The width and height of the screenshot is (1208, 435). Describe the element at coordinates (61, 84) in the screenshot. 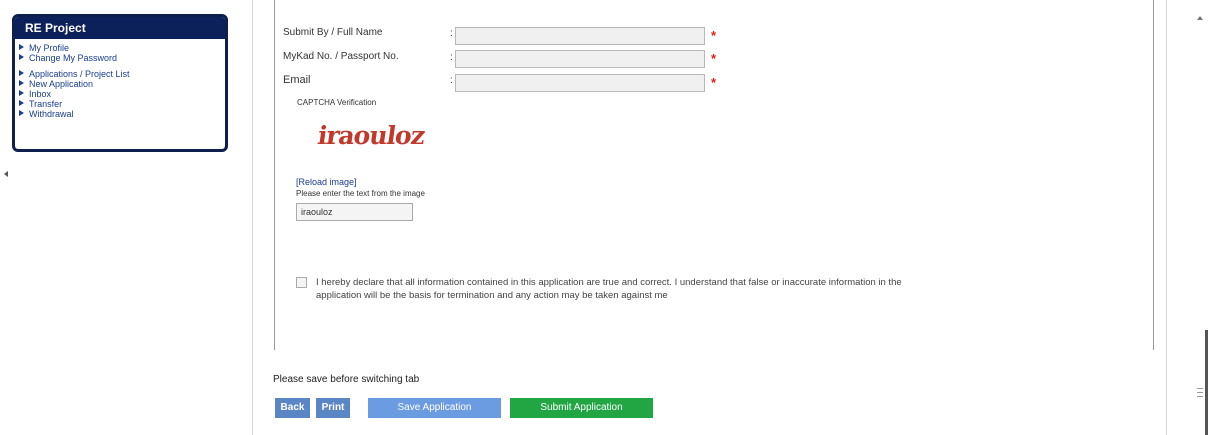

I see `sidebar-item-label: New Application` at that location.